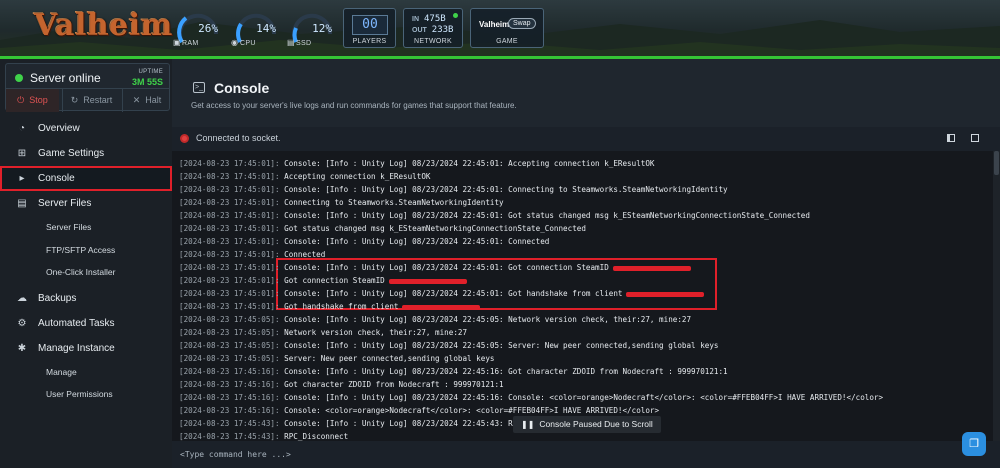  What do you see at coordinates (86, 348) in the screenshot?
I see `sidebar-item-manage-instance: ✱ Manage Instance` at bounding box center [86, 348].